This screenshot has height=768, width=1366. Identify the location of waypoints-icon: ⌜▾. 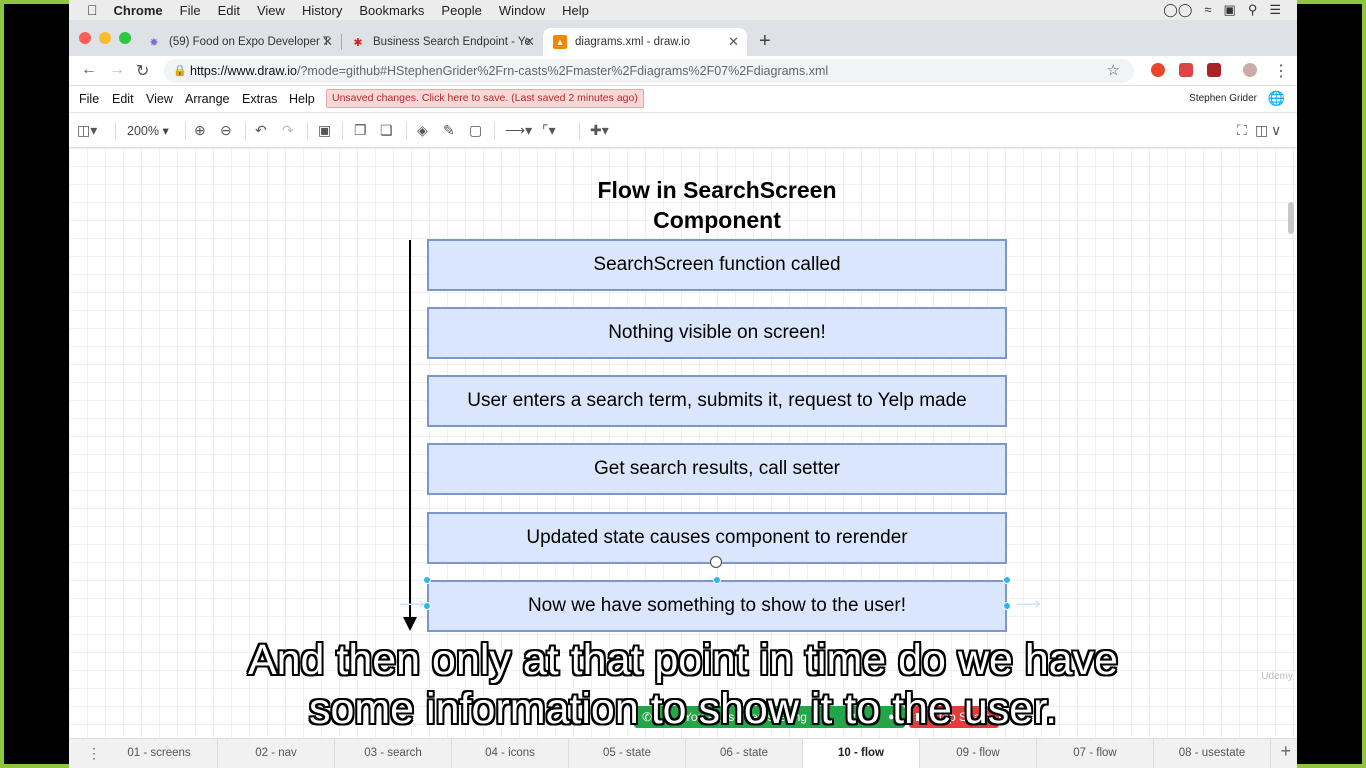
(549, 130).